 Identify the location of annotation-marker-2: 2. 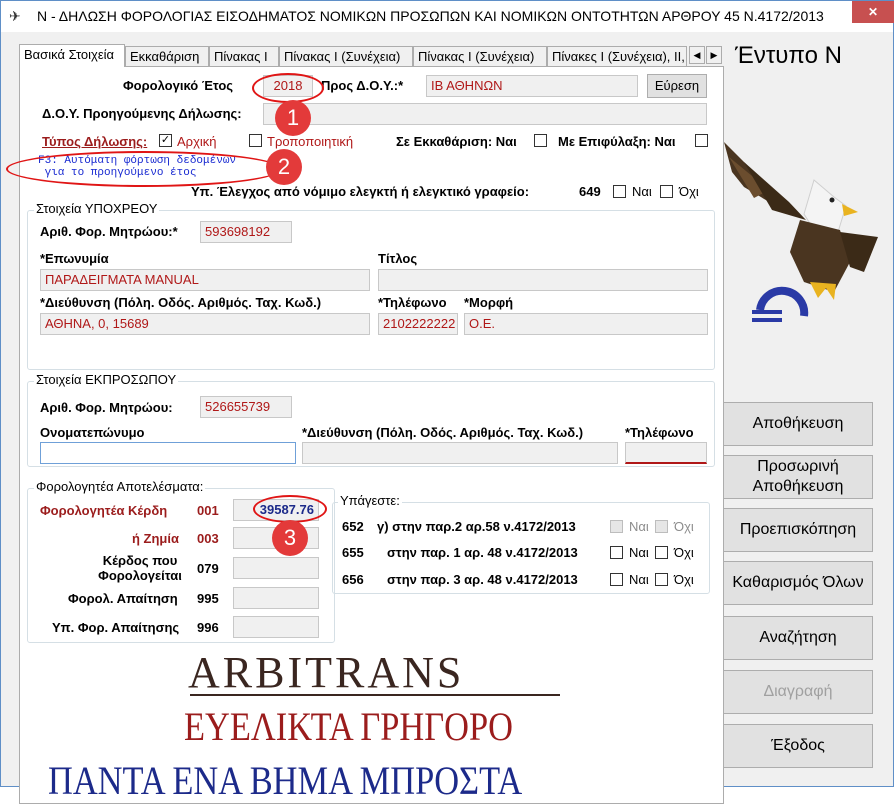
(284, 167).